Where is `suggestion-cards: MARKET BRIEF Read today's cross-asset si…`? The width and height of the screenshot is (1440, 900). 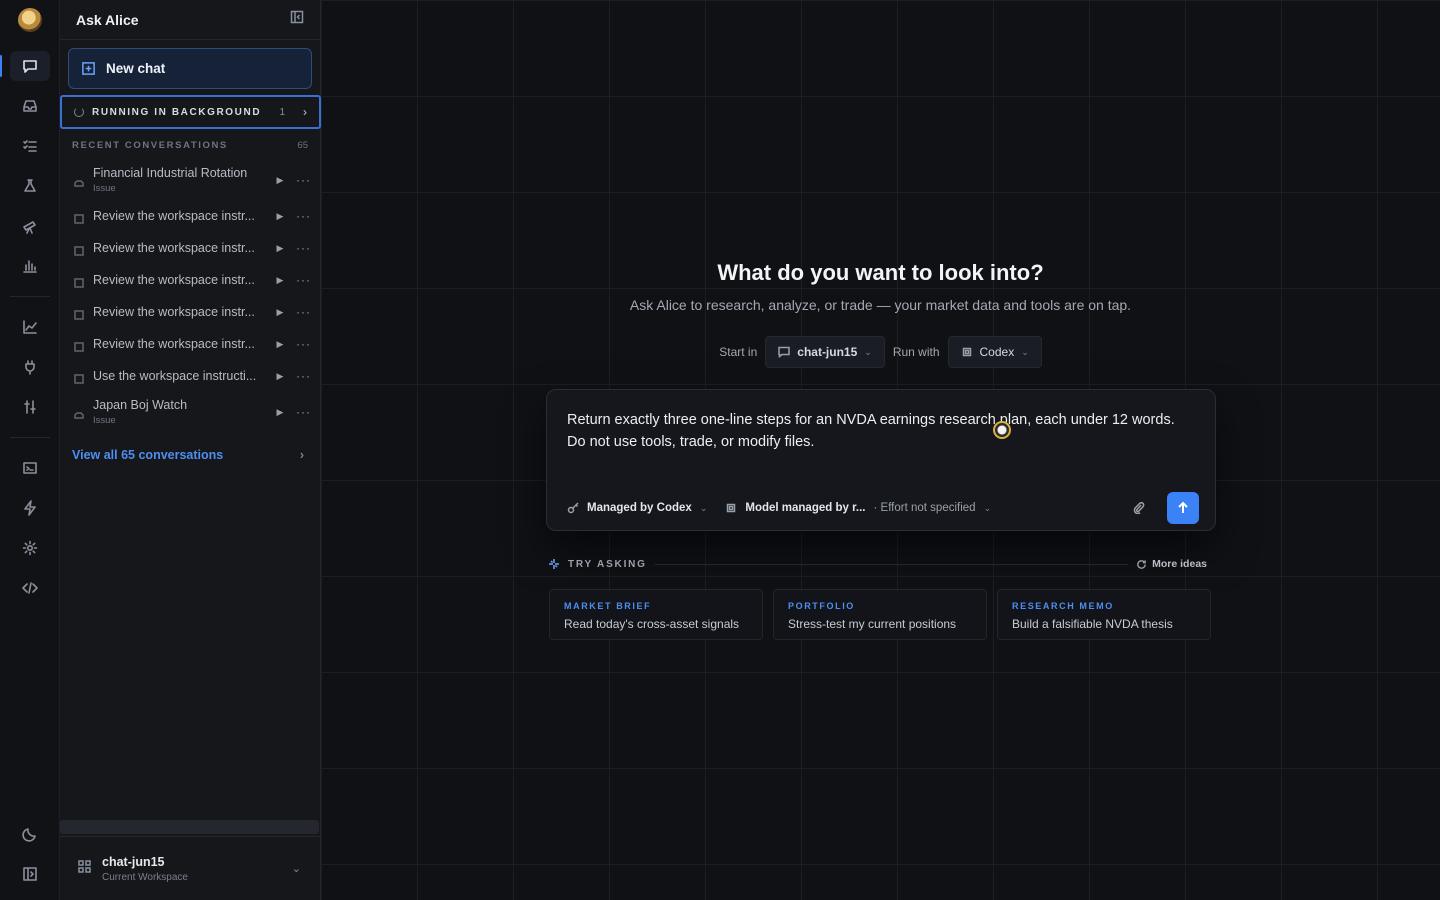 suggestion-cards: MARKET BRIEF Read today's cross-asset si… is located at coordinates (880, 614).